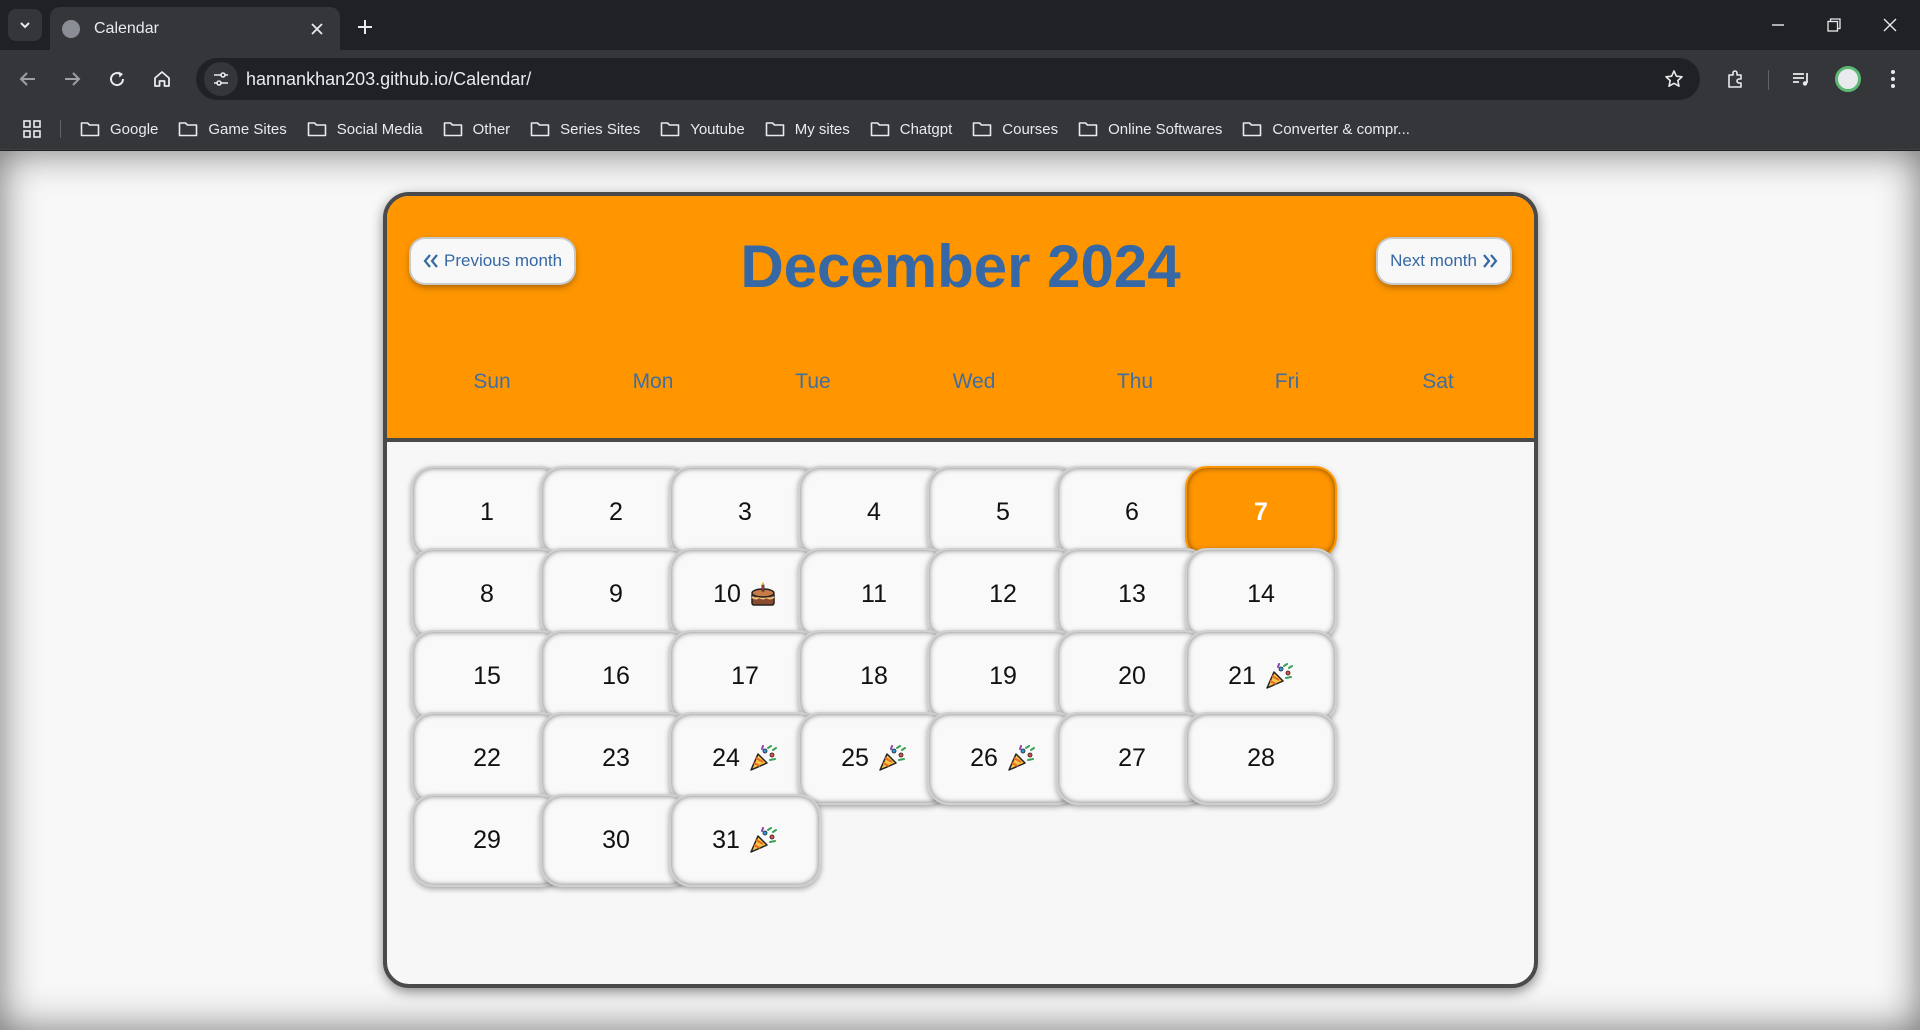 This screenshot has width=1920, height=1030. Describe the element at coordinates (745, 840) in the screenshot. I see `day-cell: 31` at that location.